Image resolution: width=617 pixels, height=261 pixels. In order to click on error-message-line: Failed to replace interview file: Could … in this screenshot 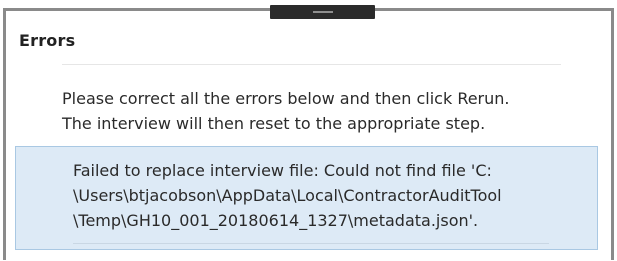, I will do `click(282, 170)`.